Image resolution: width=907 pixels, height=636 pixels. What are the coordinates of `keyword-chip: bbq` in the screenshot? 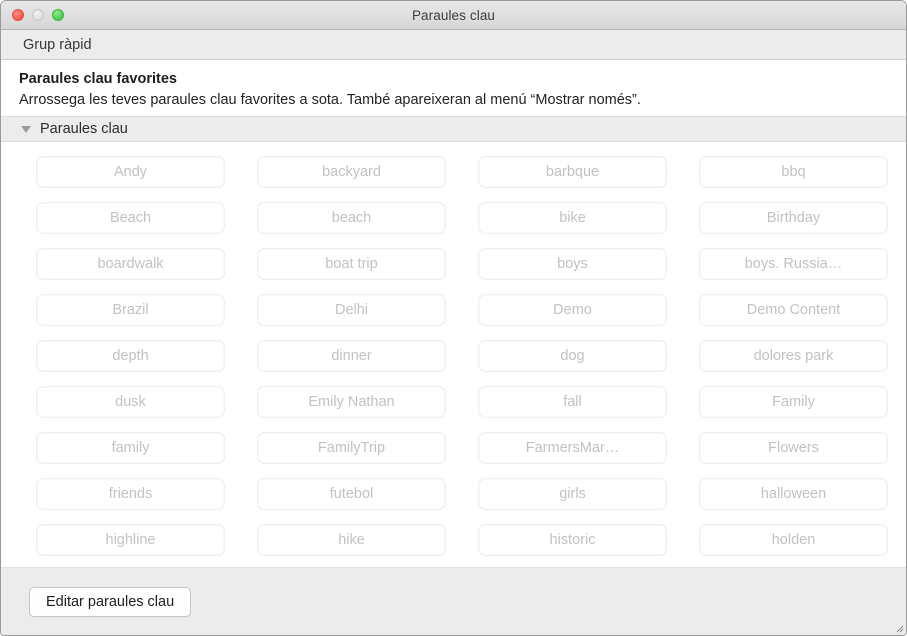 It's located at (793, 172).